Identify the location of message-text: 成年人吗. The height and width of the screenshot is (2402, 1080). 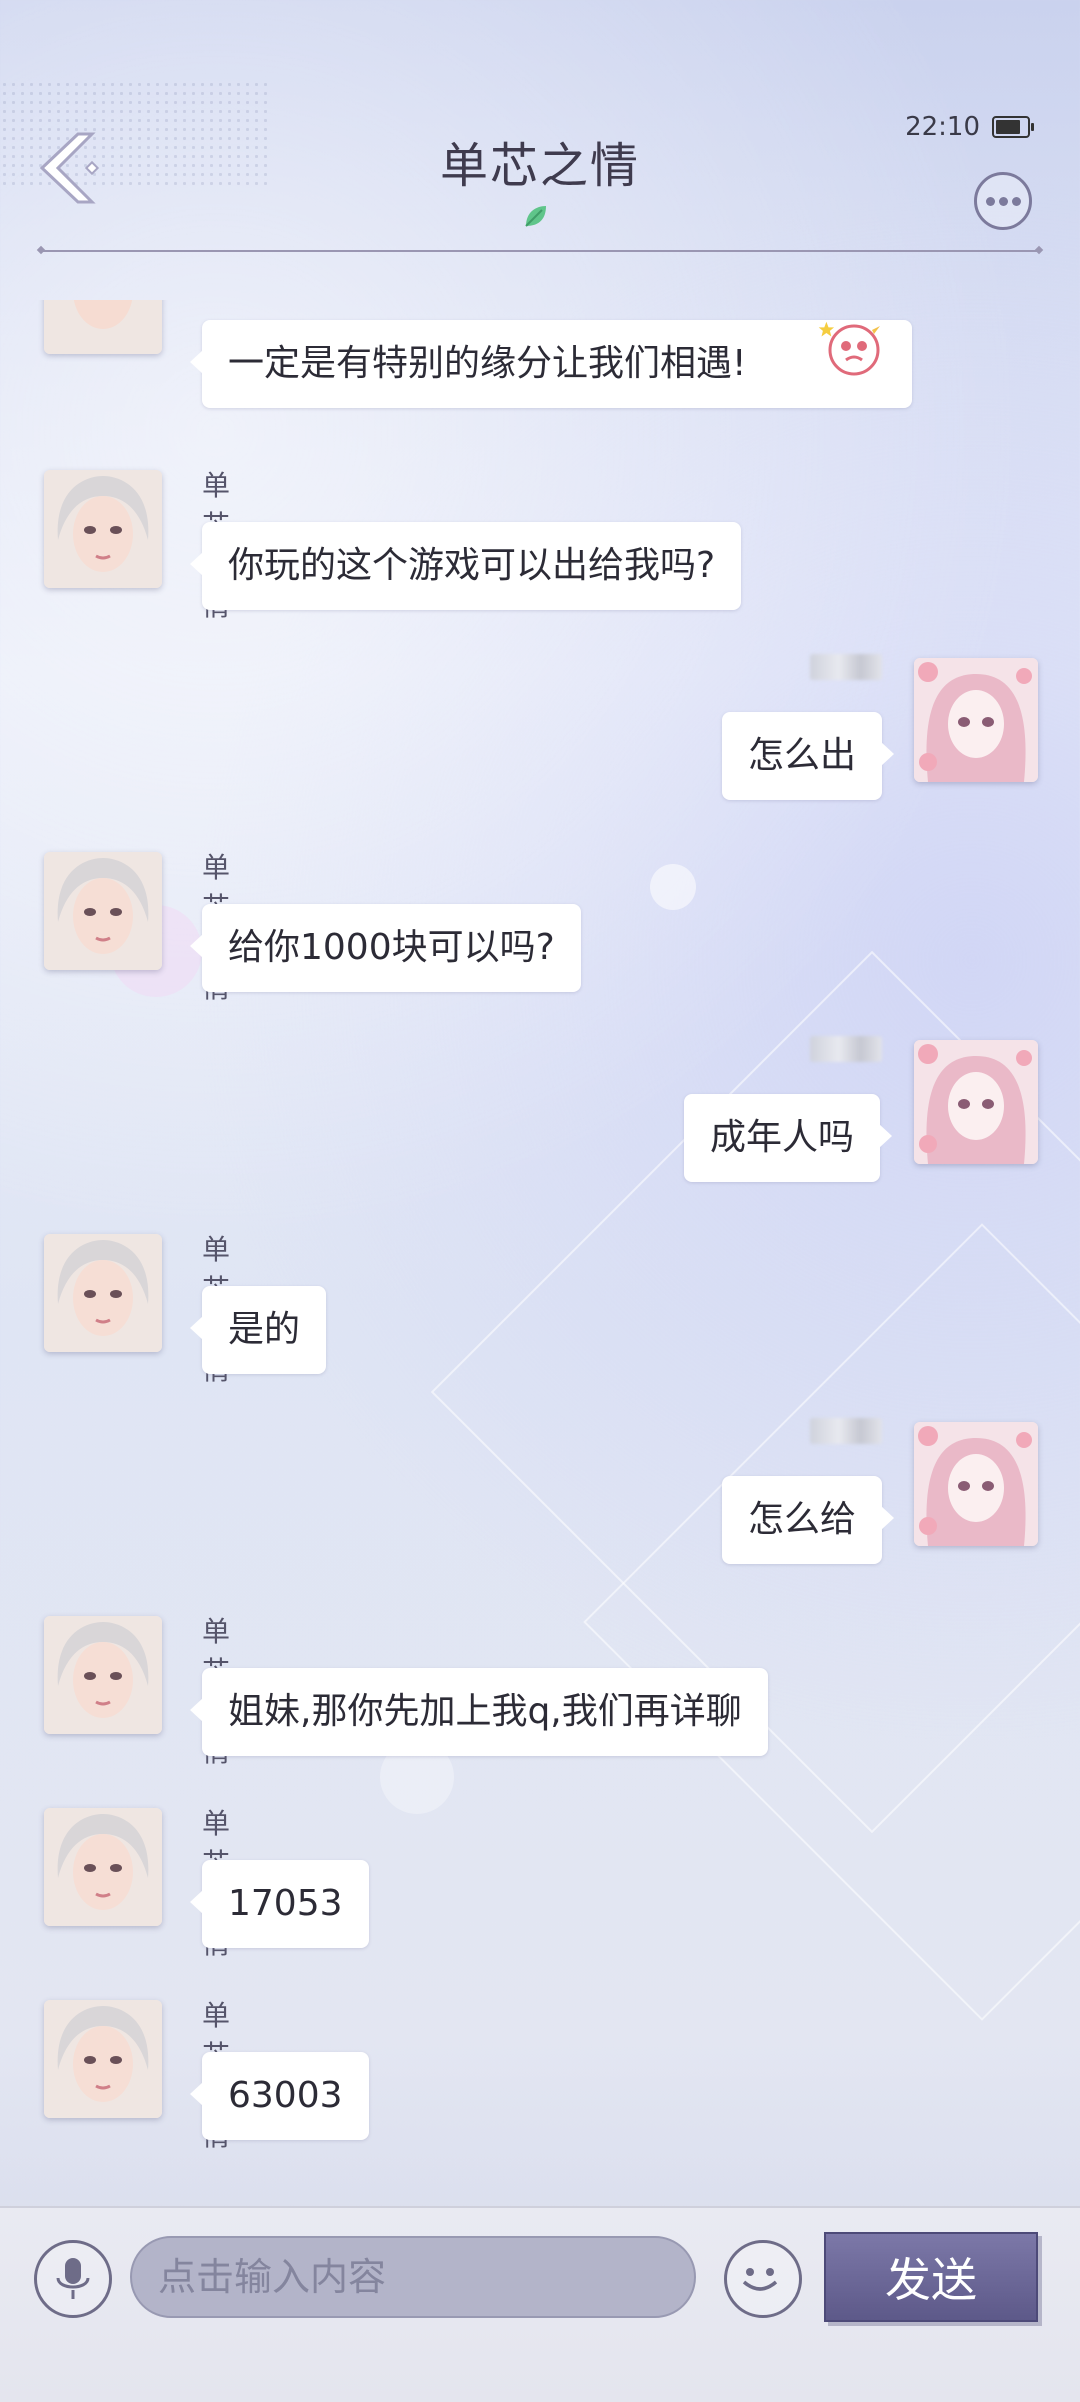
(782, 1137).